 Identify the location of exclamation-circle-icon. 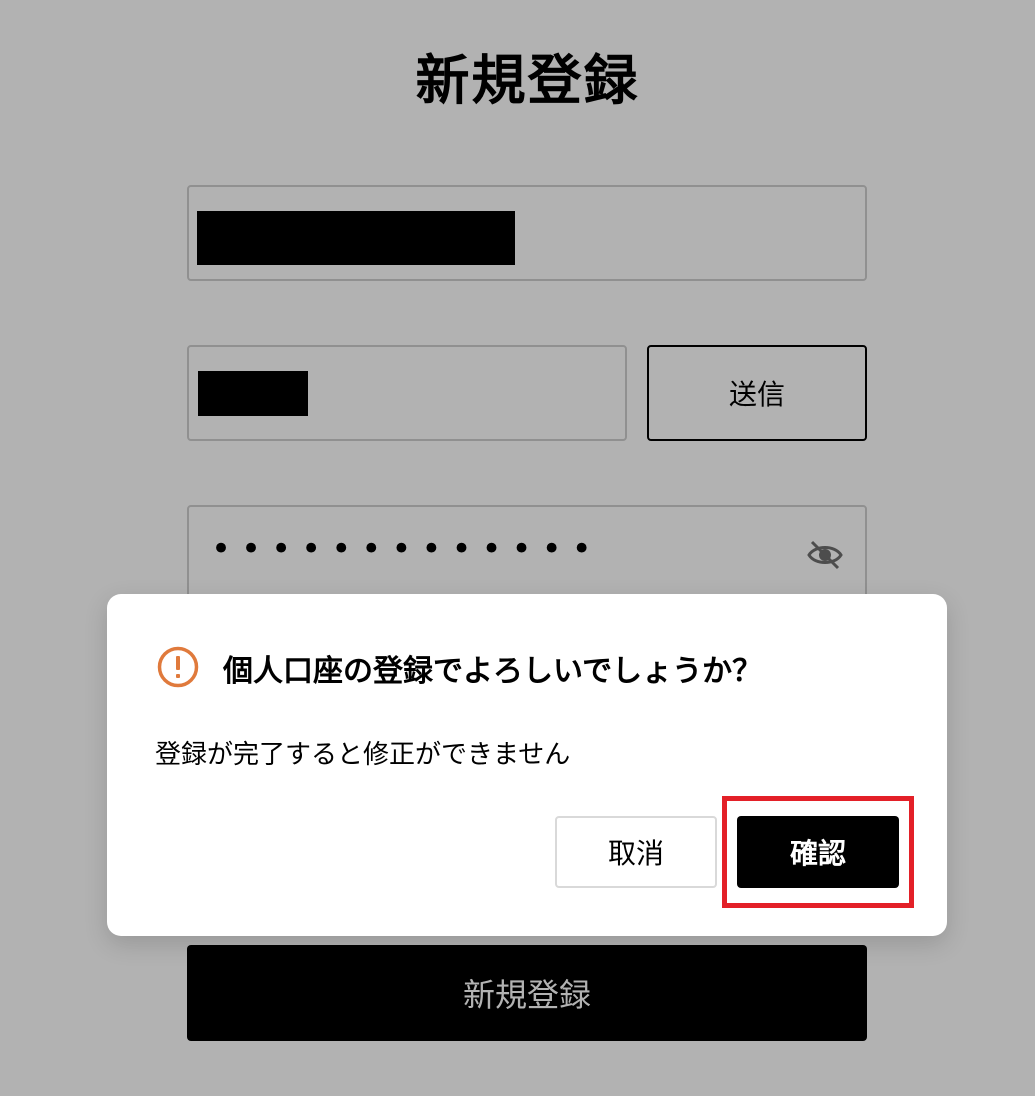
(178, 667).